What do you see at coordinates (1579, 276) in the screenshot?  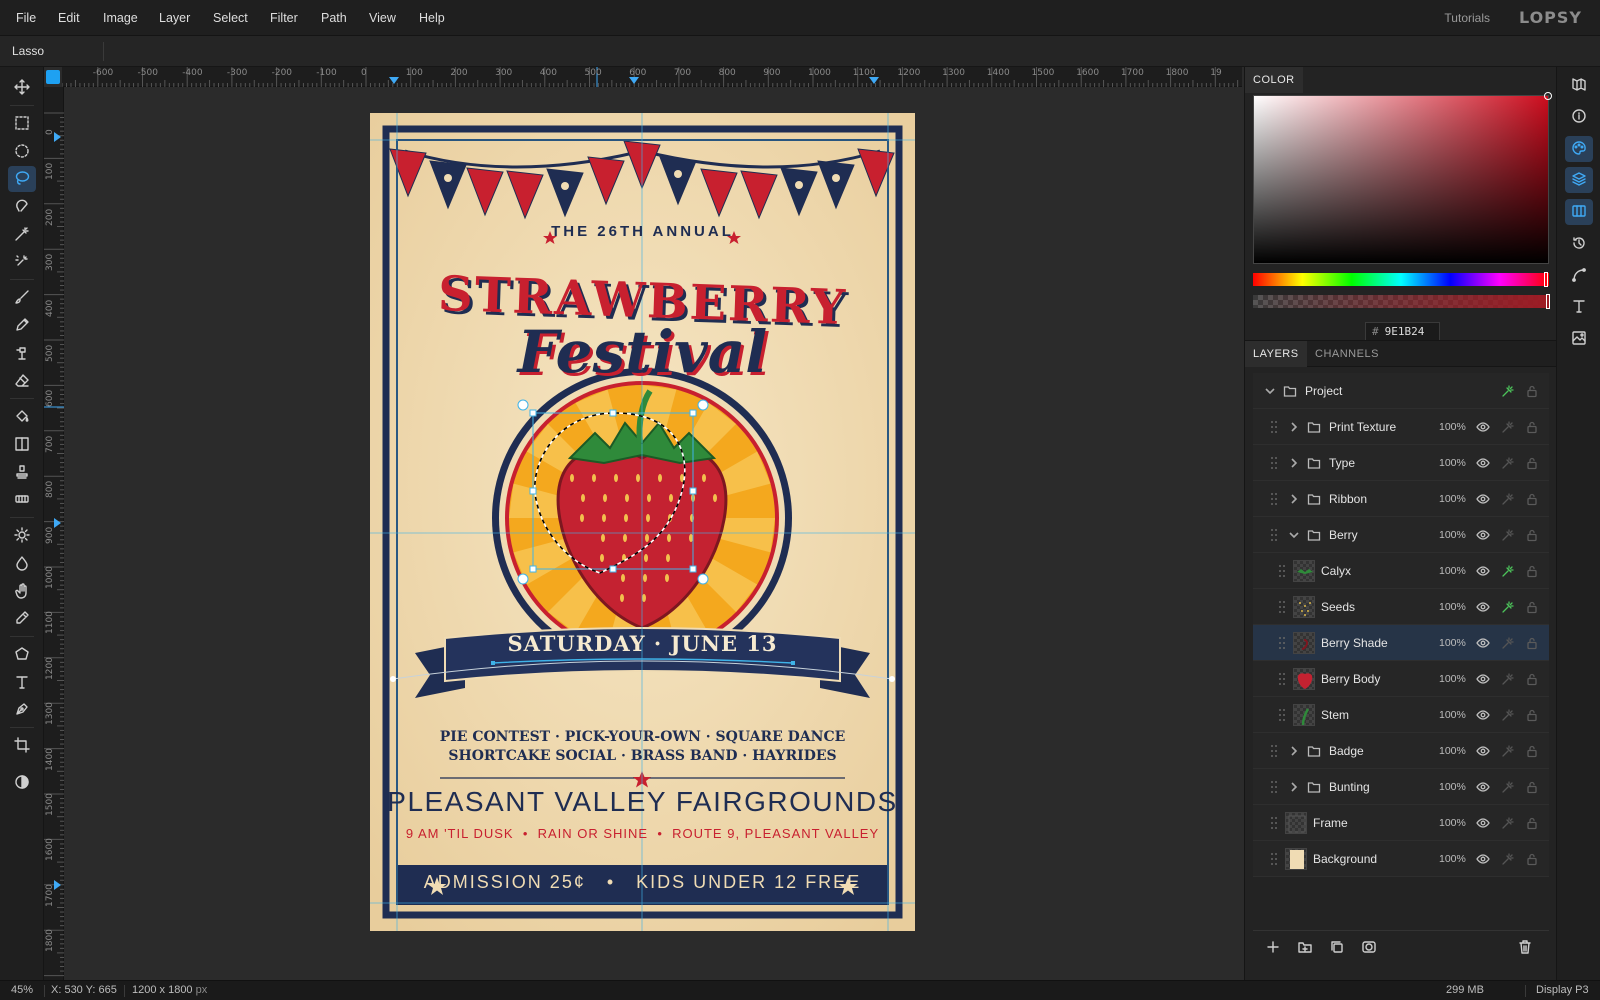 I see `paths-panel-button` at bounding box center [1579, 276].